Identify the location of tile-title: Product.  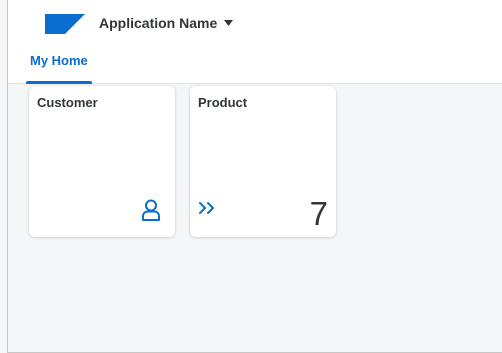
(223, 102).